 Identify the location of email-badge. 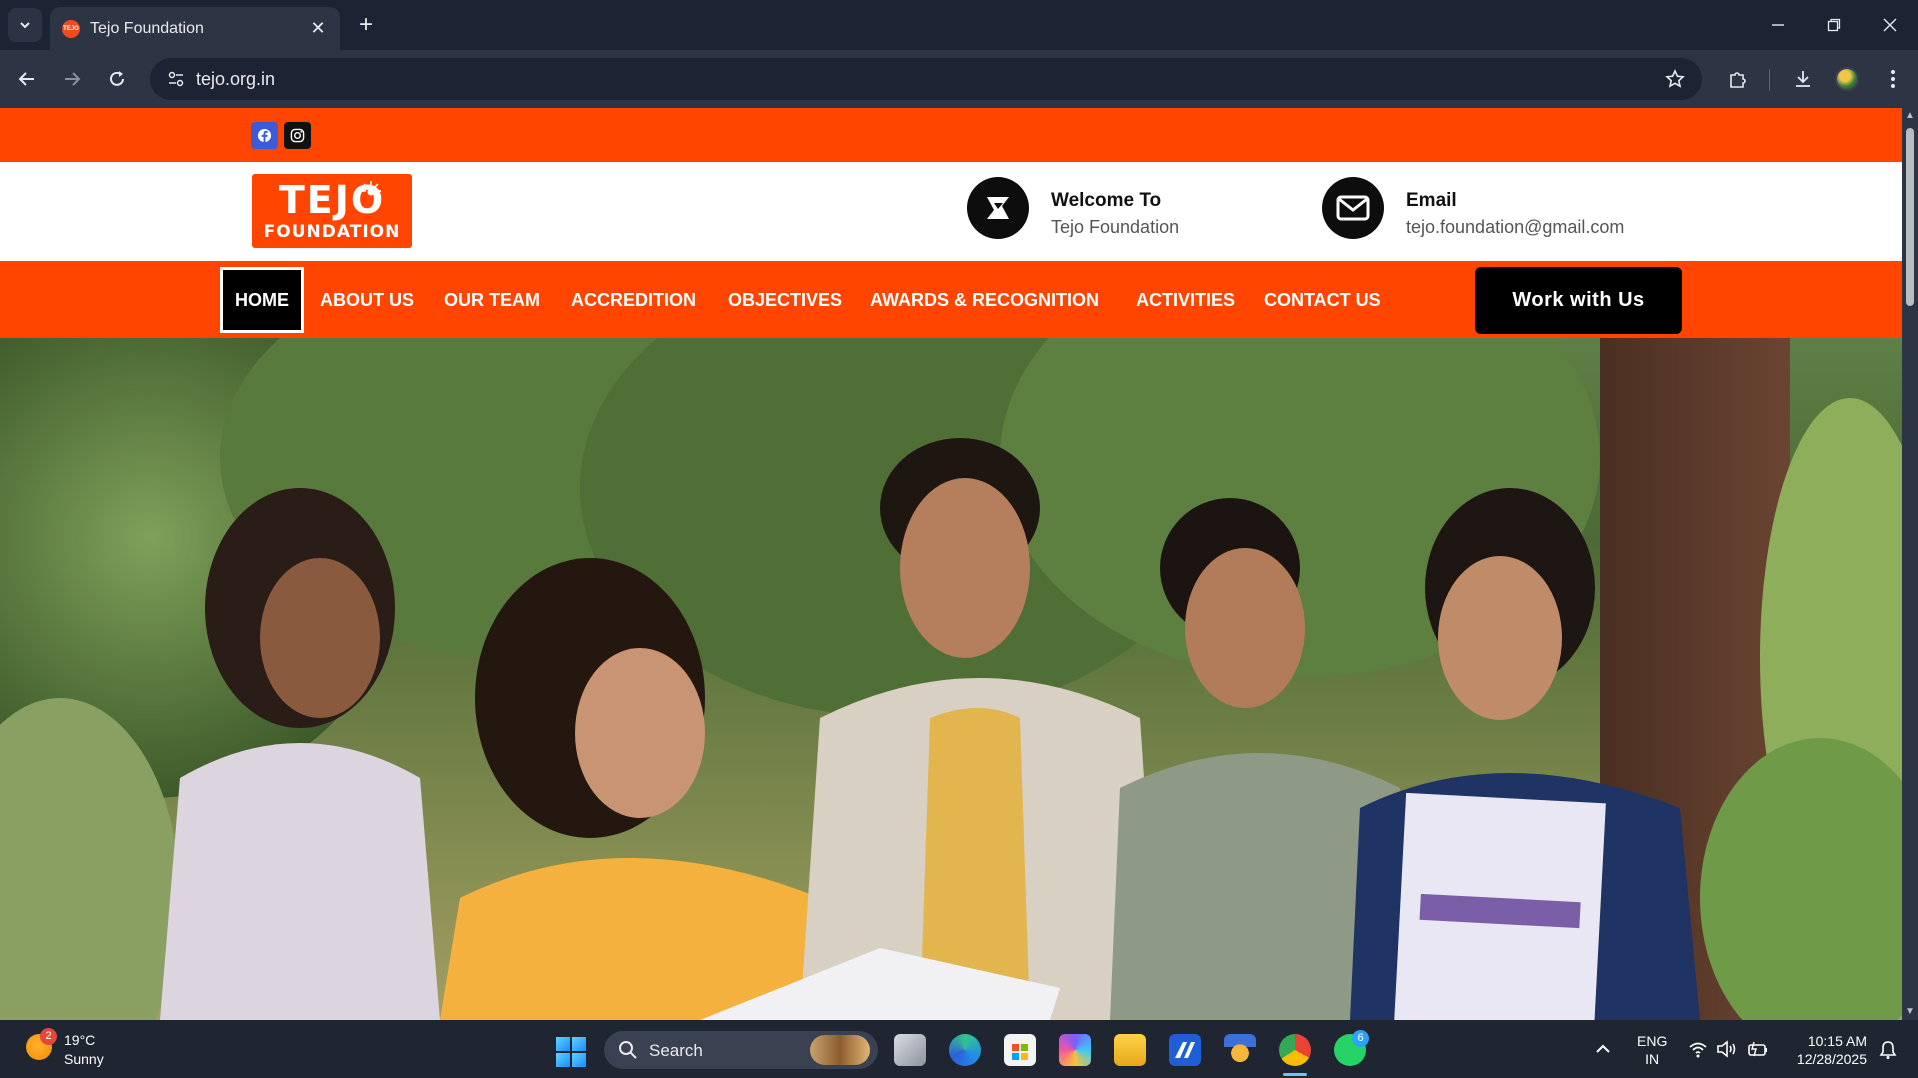
(1353, 208).